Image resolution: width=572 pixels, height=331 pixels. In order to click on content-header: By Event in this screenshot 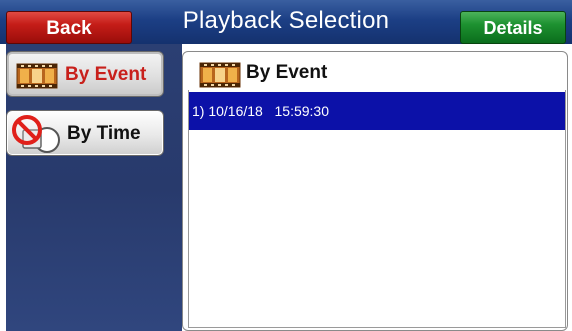, I will do `click(375, 73)`.